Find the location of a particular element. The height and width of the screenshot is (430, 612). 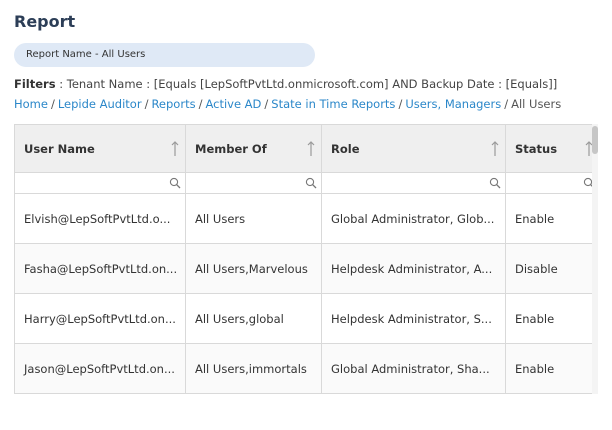

filter-cell-status is located at coordinates (551, 183).